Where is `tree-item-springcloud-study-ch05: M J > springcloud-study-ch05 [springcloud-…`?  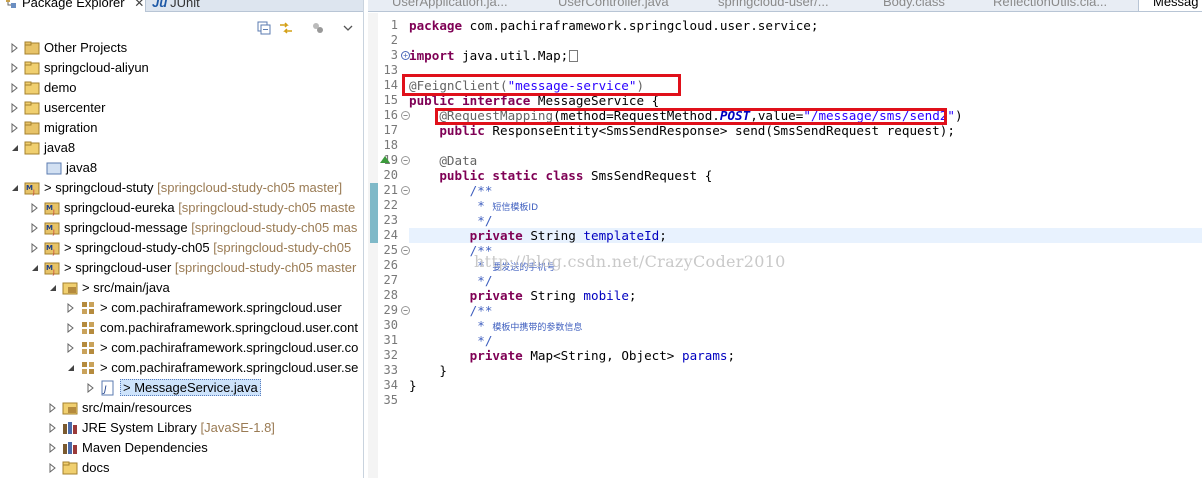 tree-item-springcloud-study-ch05: M J > springcloud-study-ch05 [springcloud-… is located at coordinates (181, 248).